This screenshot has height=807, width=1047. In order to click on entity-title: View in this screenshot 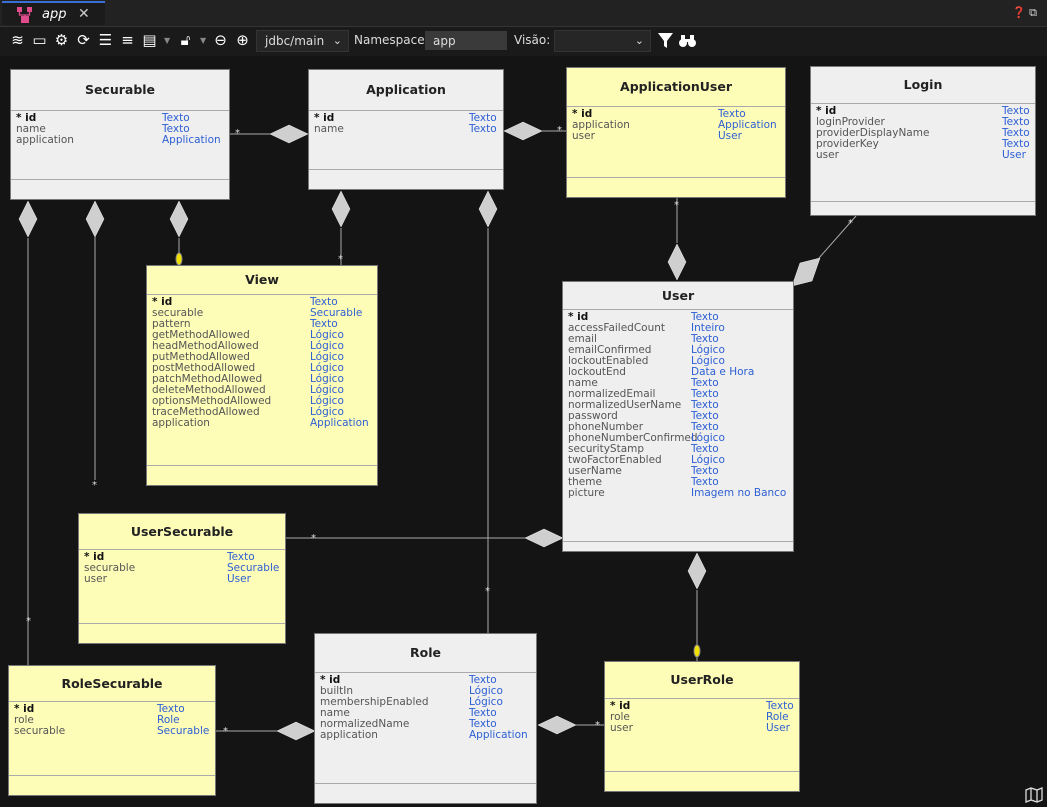, I will do `click(262, 279)`.